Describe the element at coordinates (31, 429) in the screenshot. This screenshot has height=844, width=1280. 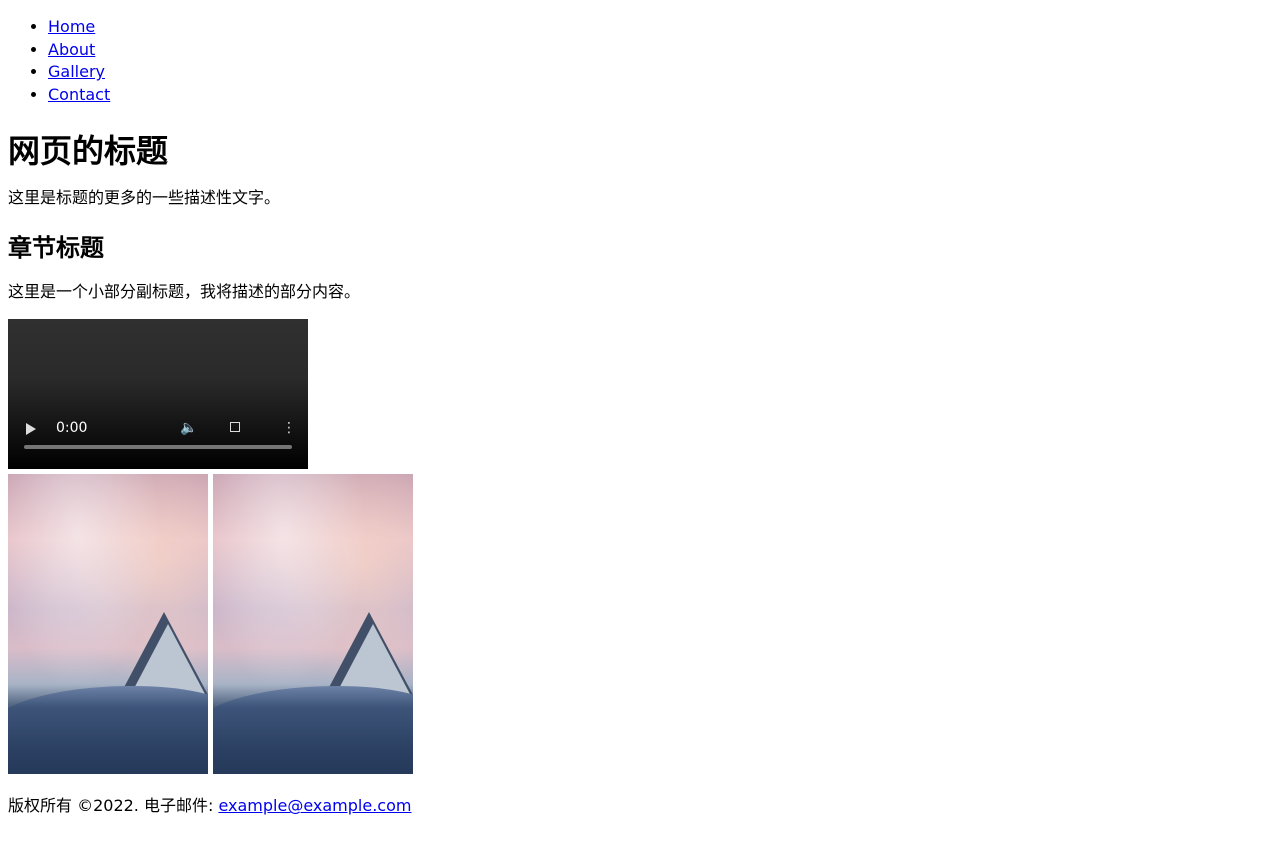
I see `play-icon` at that location.